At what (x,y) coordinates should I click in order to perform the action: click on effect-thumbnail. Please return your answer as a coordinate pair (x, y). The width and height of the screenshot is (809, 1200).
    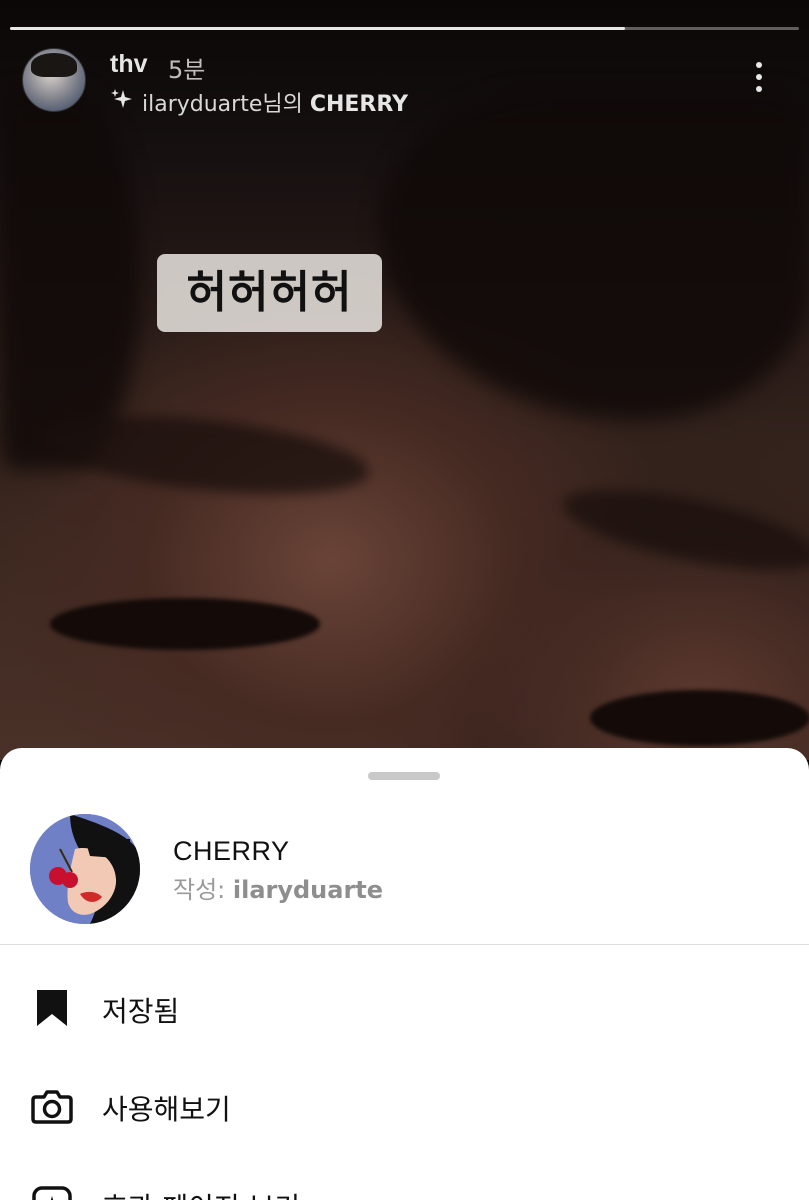
    Looking at the image, I should click on (85, 869).